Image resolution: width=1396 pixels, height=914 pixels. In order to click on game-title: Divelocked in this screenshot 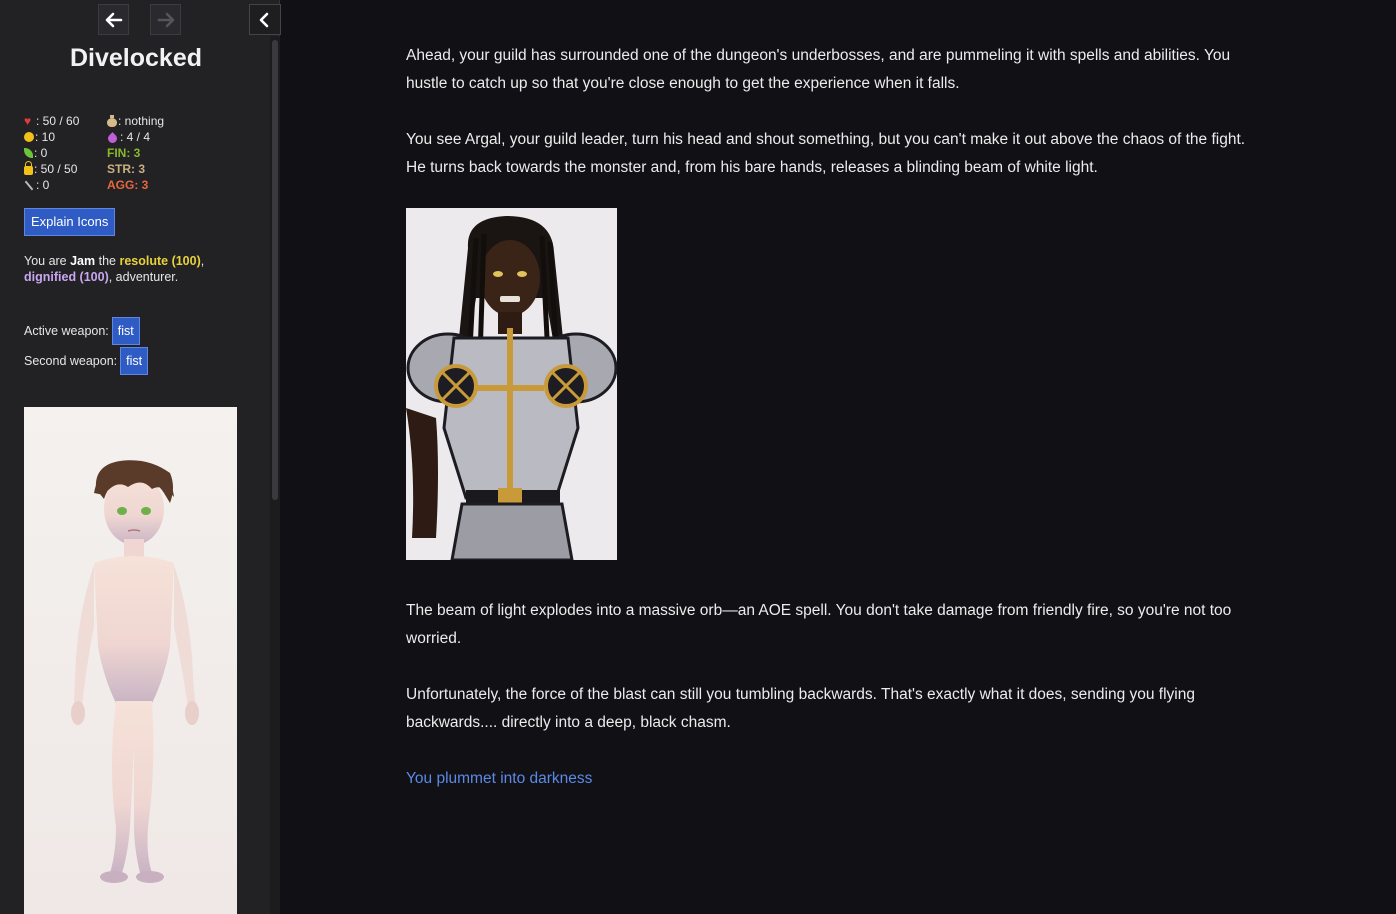, I will do `click(135, 58)`.